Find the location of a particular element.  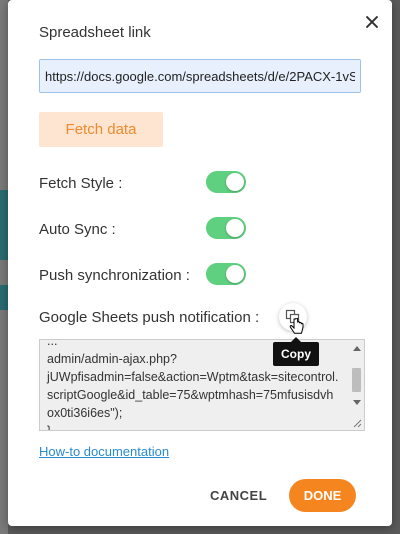

background-teal-block is located at coordinates (4, 225).